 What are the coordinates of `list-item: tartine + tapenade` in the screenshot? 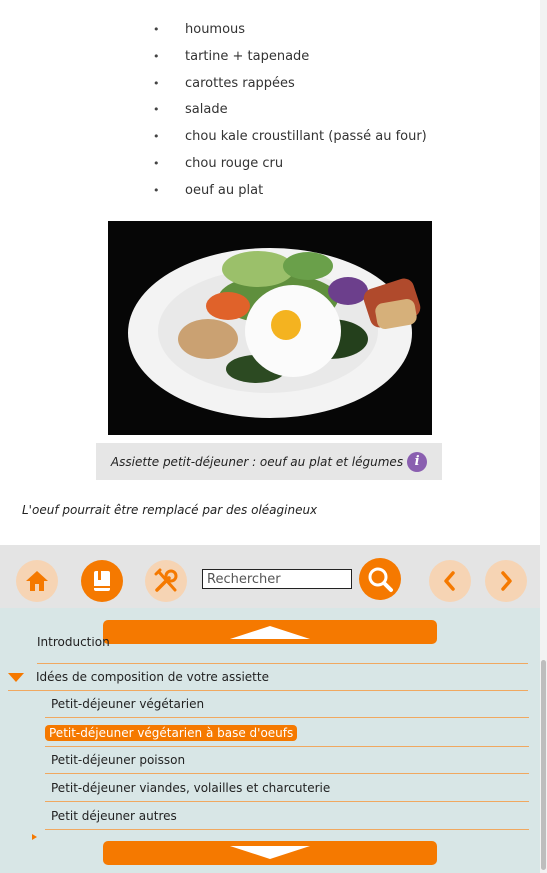 It's located at (288, 58).